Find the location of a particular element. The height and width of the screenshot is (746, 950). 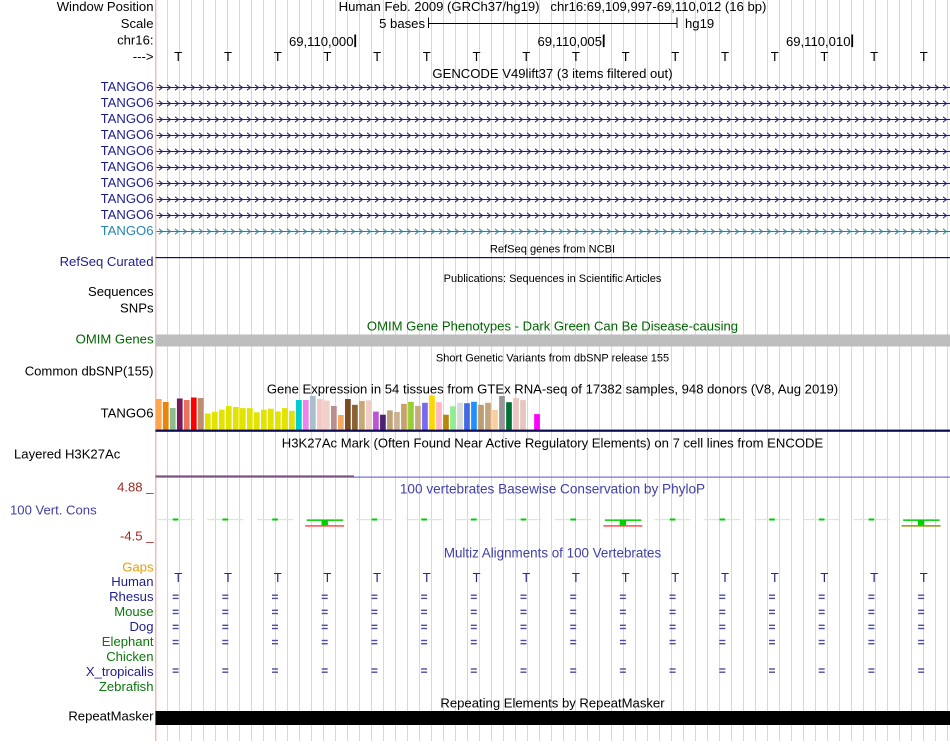

svg-text: Mouse is located at coordinates (133, 611).